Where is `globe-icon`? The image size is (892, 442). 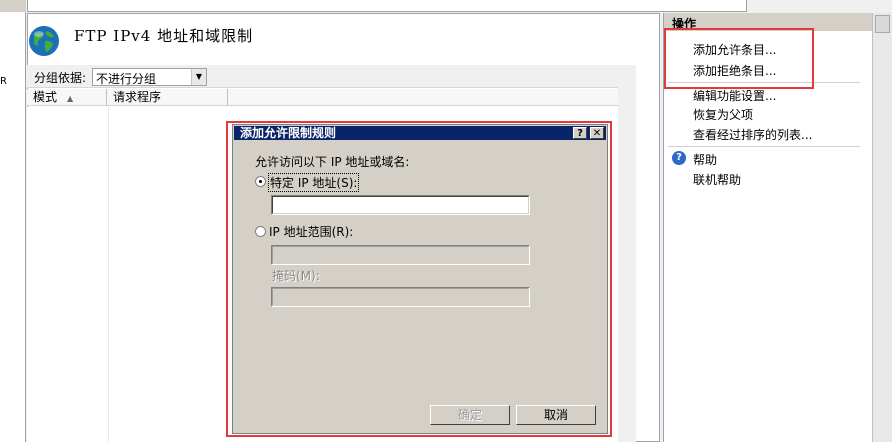
globe-icon is located at coordinates (44, 41).